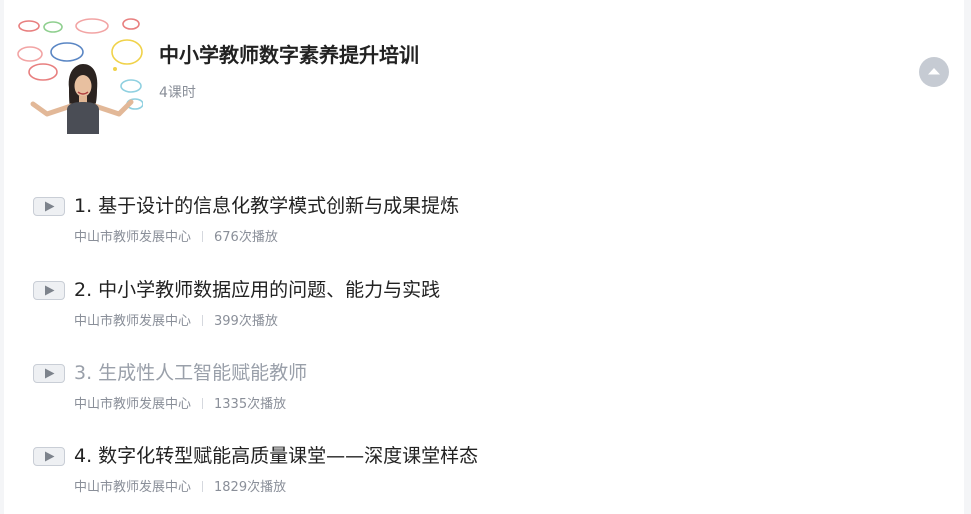  I want to click on lesson-meta: 中山市教师发展中心 399次播放, so click(176, 322).